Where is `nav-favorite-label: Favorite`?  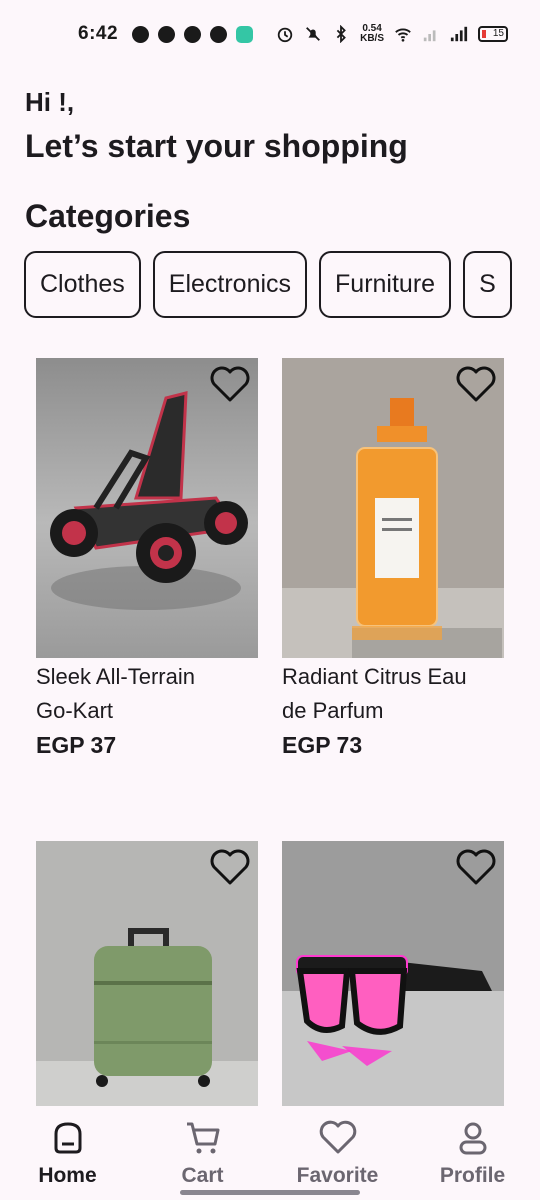 nav-favorite-label: Favorite is located at coordinates (337, 1175).